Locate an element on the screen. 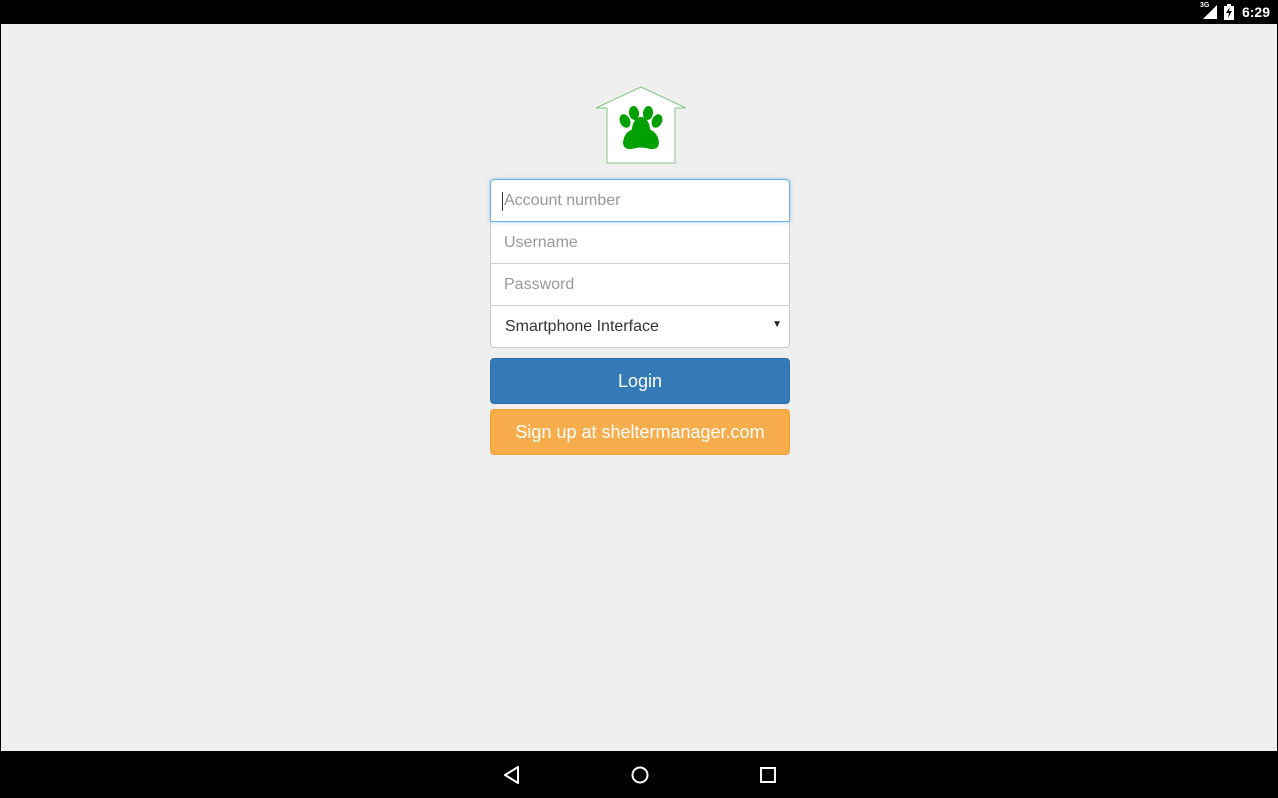 The width and height of the screenshot is (1278, 798). text-cursor is located at coordinates (502, 201).